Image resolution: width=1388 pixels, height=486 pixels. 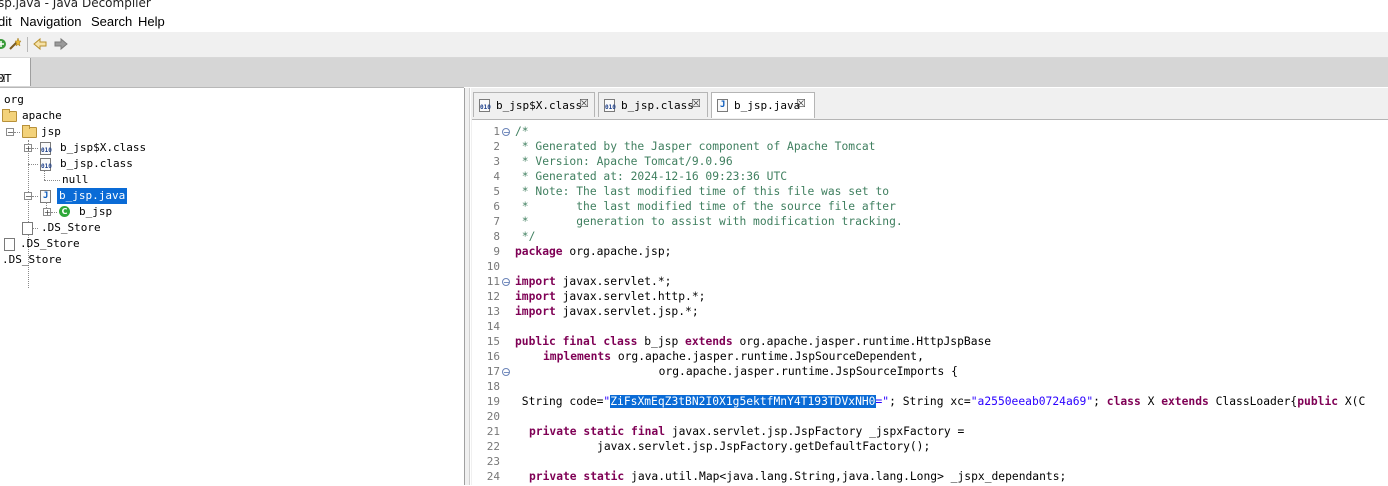 What do you see at coordinates (61, 44) in the screenshot?
I see `forward-arrow-icon` at bounding box center [61, 44].